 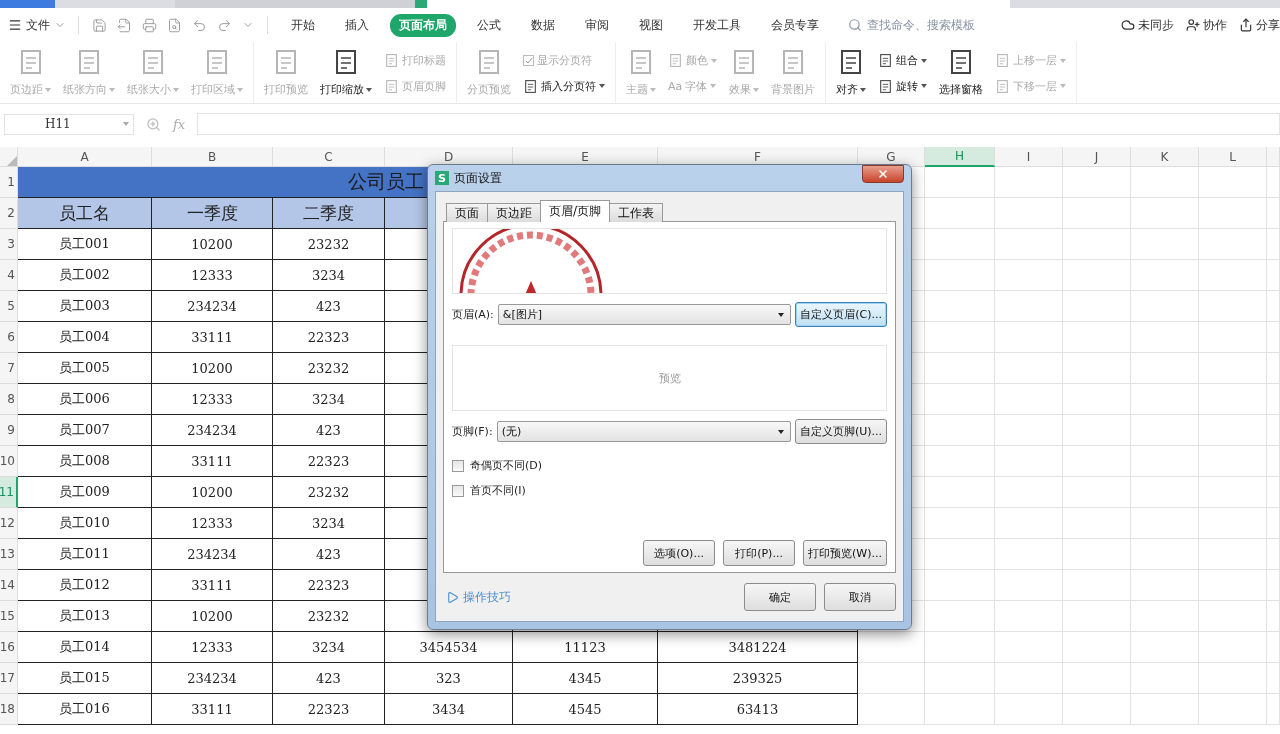 I want to click on row-header: 13, so click(x=9, y=554).